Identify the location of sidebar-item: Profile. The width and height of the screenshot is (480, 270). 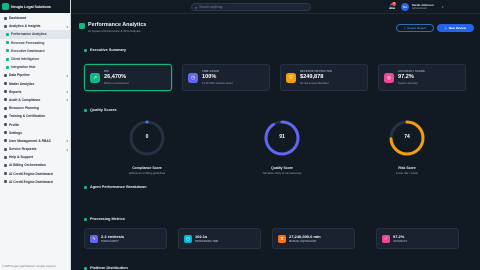
(35, 124).